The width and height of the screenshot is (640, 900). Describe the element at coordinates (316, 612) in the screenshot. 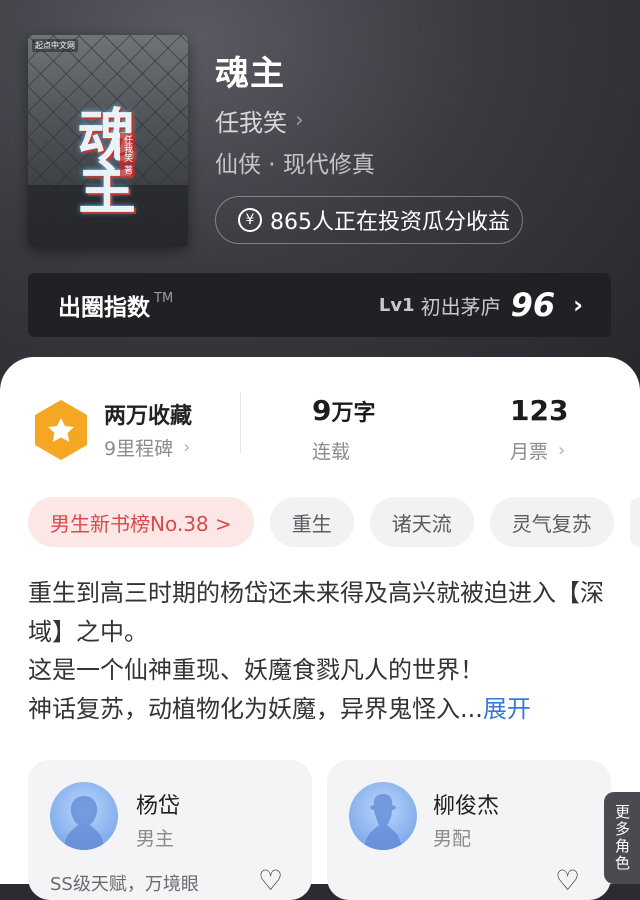

I see `synopsis-line: 重生到高三时期的杨岱还未来得及高兴就被迫进入【深域】之中。` at that location.